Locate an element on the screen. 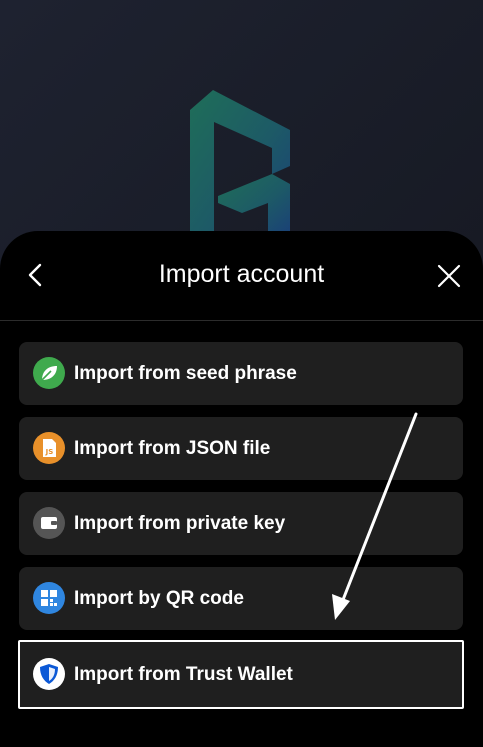 The image size is (483, 747). wallet-icon is located at coordinates (49, 523).